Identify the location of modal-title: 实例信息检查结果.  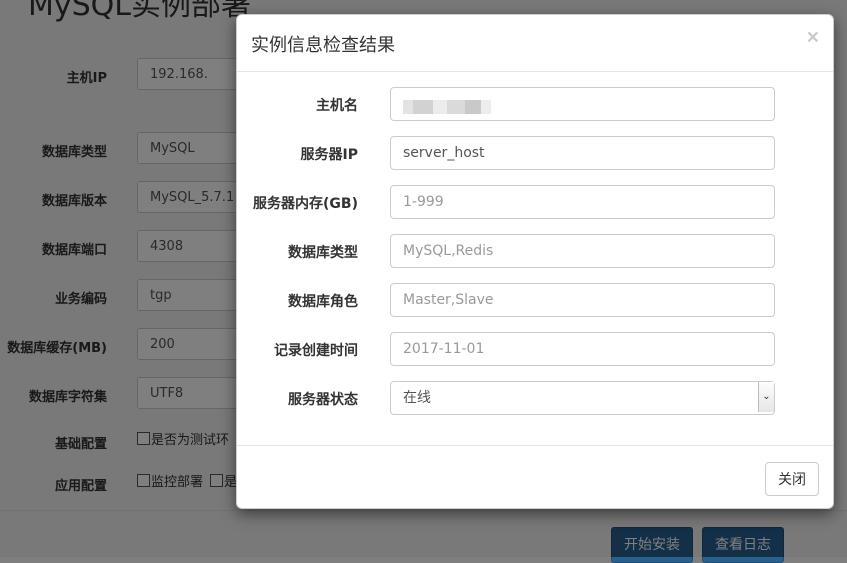
(323, 45).